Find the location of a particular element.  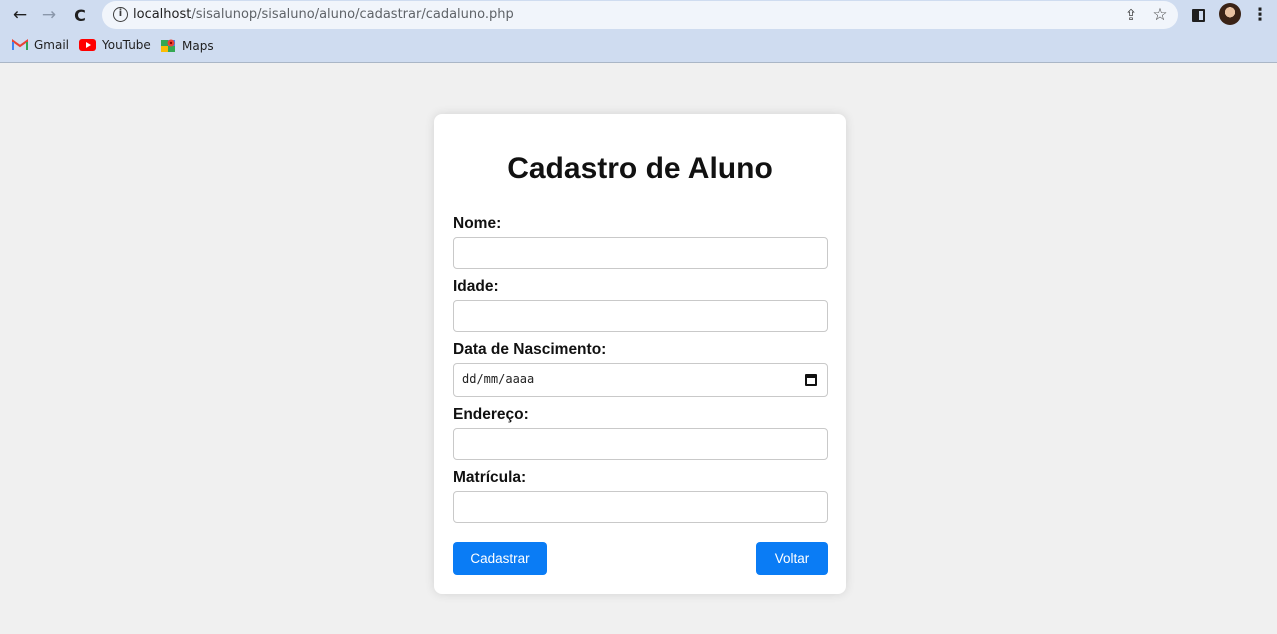

voltar-button: Voltar is located at coordinates (792, 558).